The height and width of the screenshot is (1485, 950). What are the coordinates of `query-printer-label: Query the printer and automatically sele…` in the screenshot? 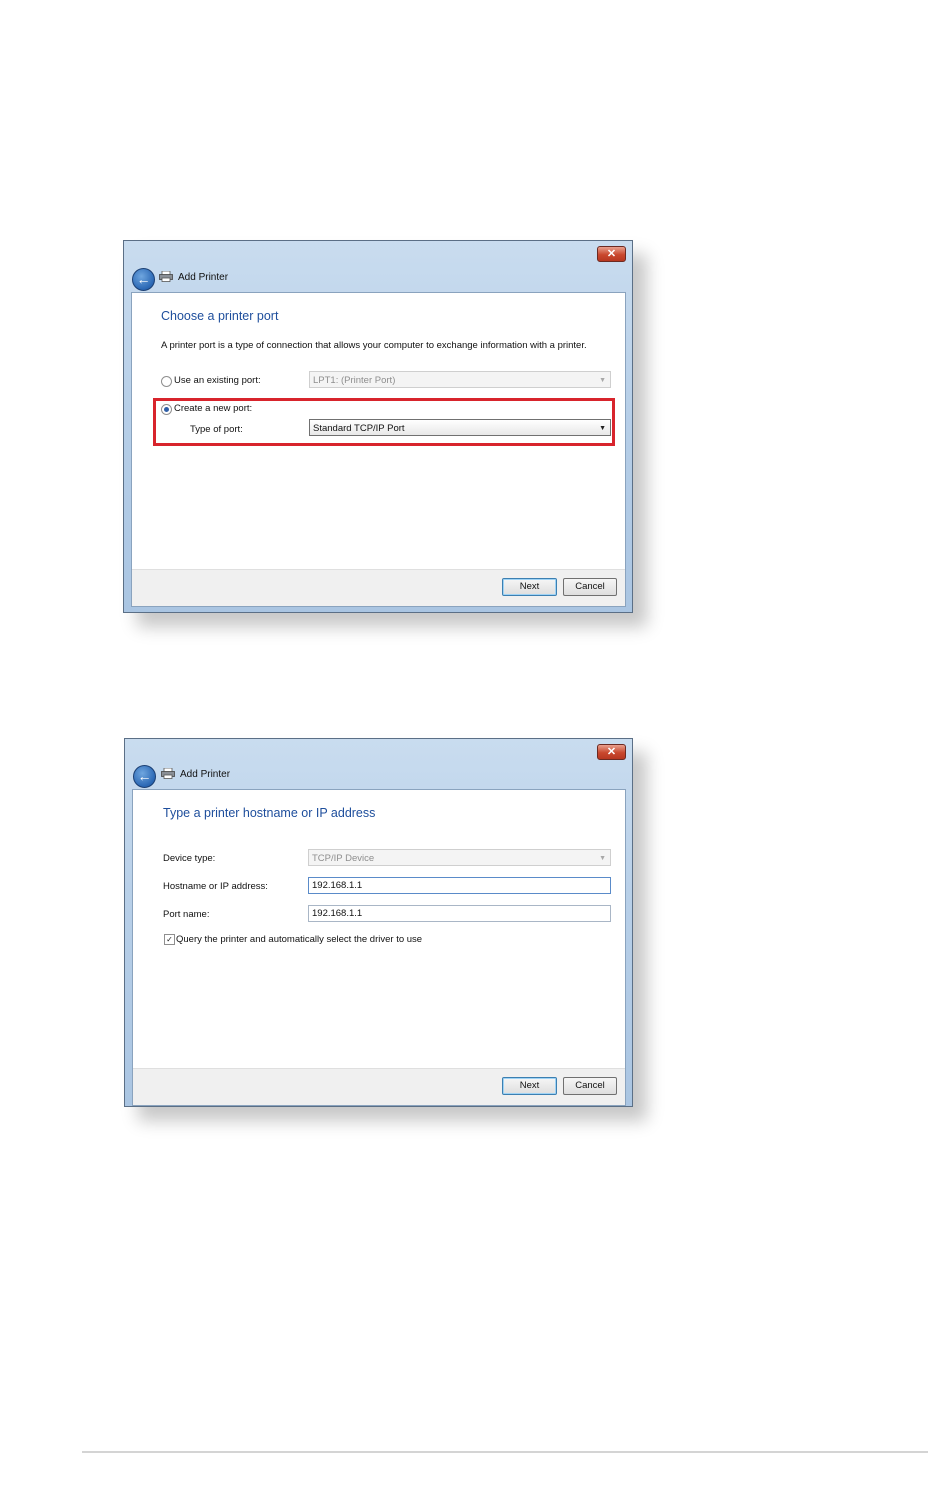 It's located at (299, 939).